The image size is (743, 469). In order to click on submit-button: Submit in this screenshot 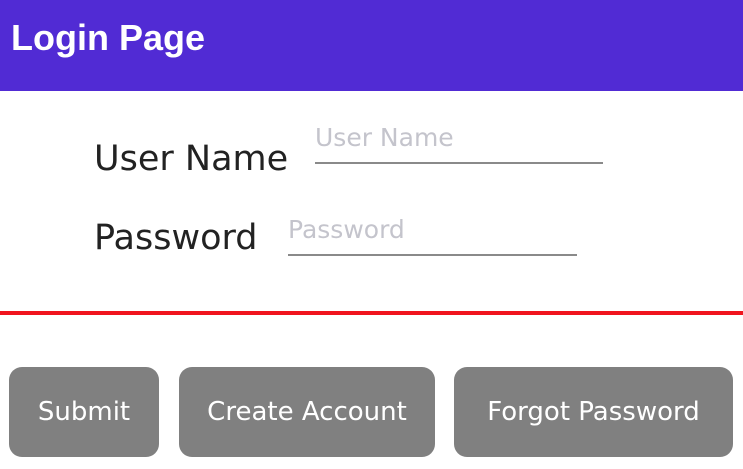, I will do `click(84, 412)`.